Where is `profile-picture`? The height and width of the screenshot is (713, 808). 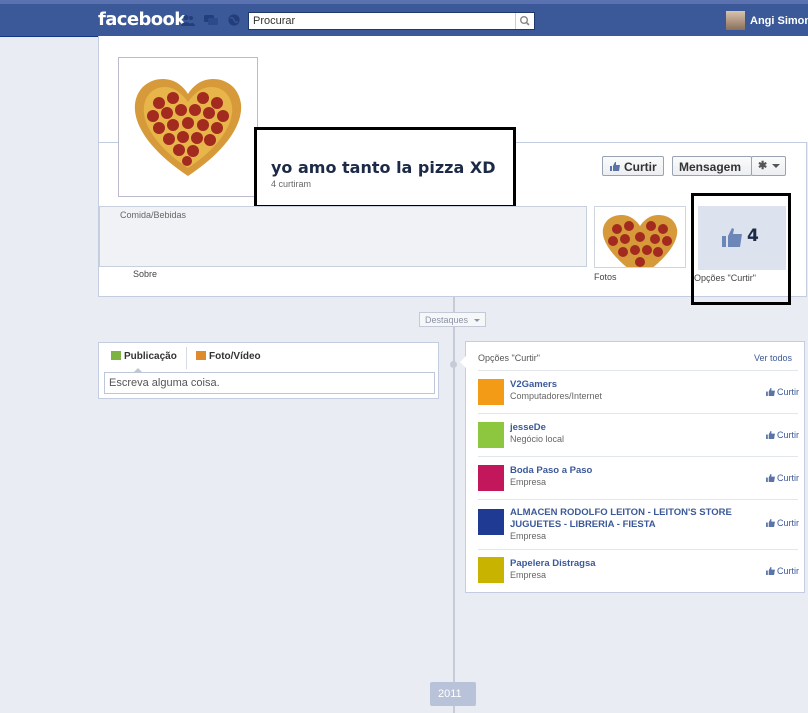 profile-picture is located at coordinates (188, 127).